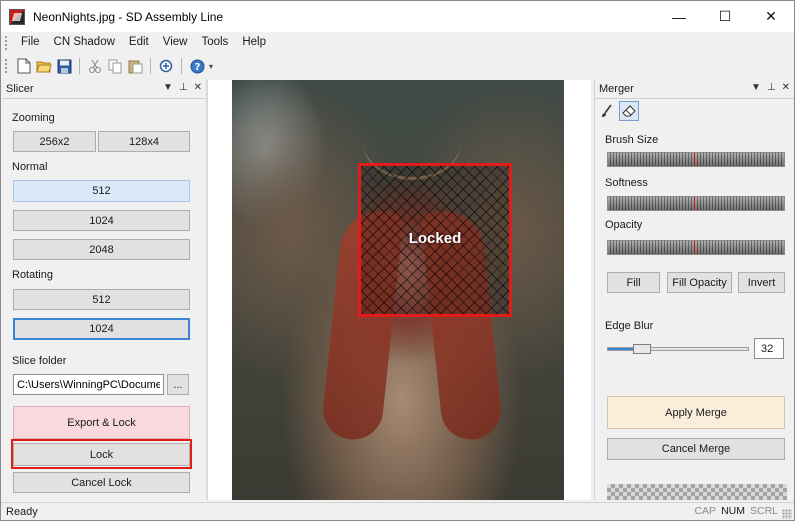  I want to click on menu-edit: Edit, so click(139, 42).